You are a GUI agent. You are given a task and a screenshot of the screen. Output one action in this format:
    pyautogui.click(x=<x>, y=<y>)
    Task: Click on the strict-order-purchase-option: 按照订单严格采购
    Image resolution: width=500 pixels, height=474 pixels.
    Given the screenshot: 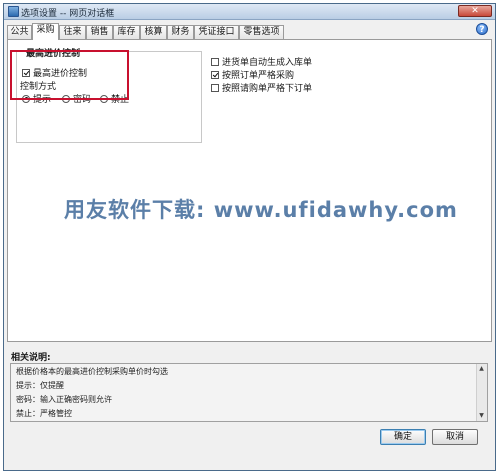 What is the action you would take?
    pyautogui.click(x=252, y=74)
    